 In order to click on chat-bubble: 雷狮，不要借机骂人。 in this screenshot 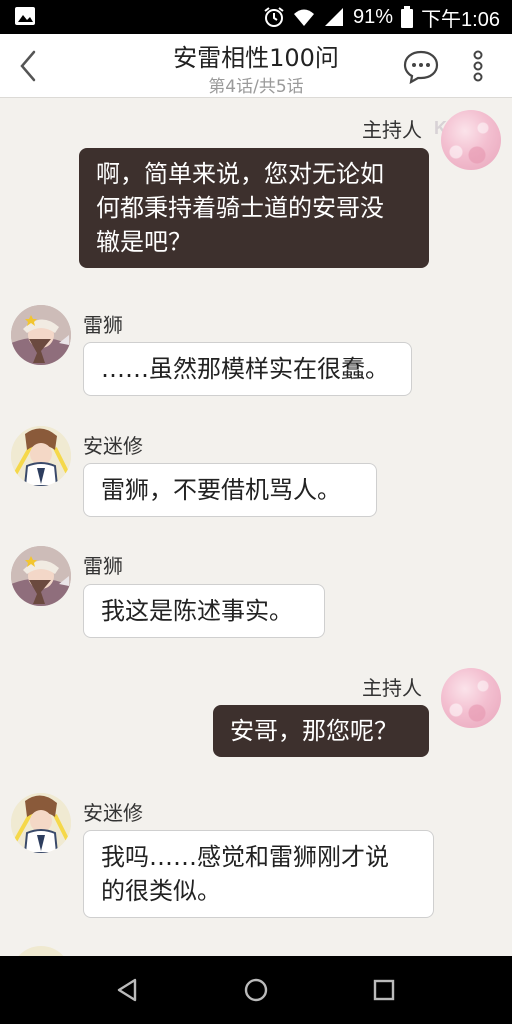, I will do `click(230, 490)`.